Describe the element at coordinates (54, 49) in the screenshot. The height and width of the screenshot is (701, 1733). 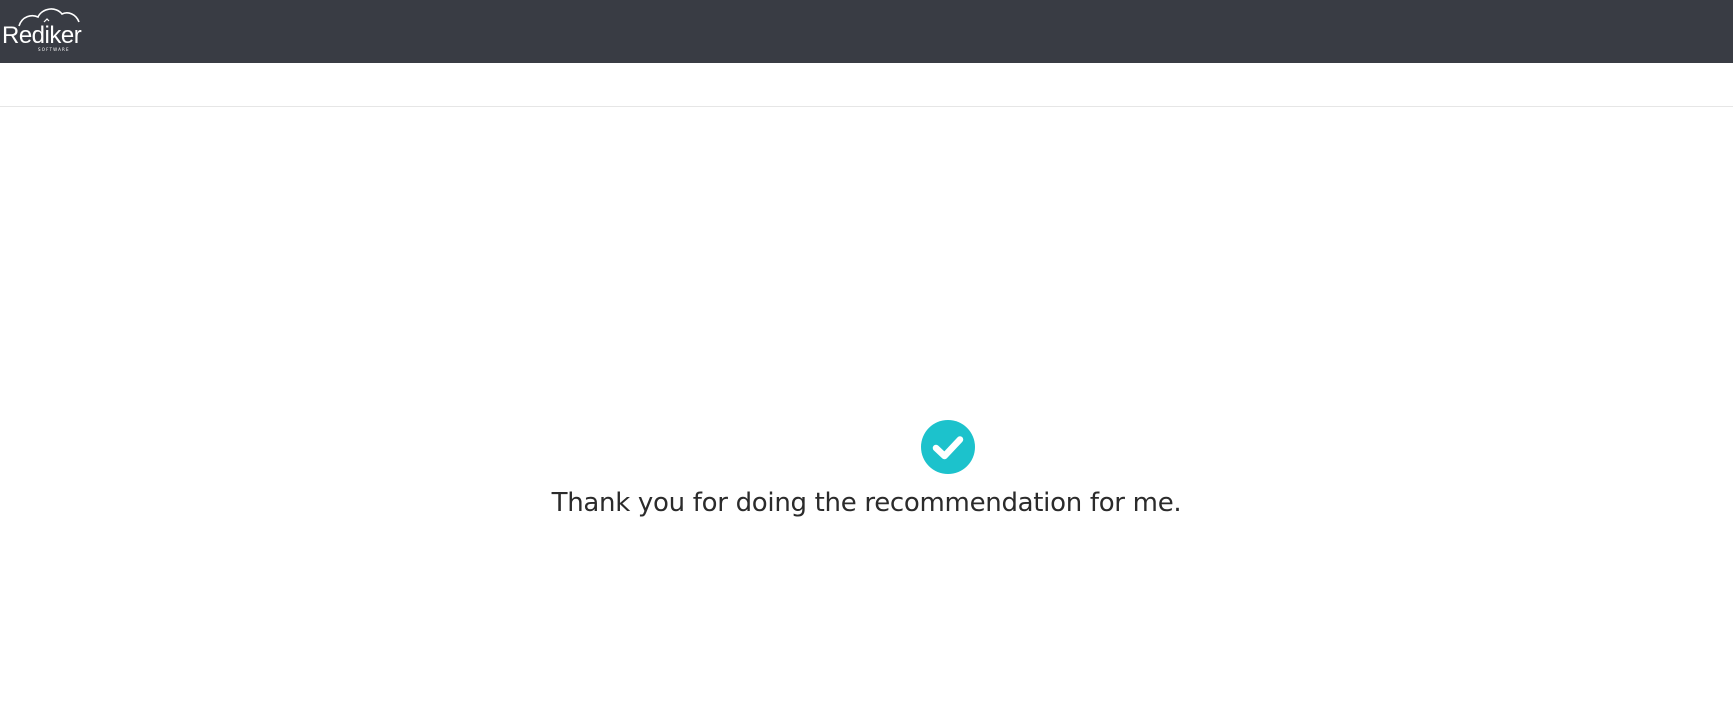
I see `logo-subtext: SOFTWARE` at that location.